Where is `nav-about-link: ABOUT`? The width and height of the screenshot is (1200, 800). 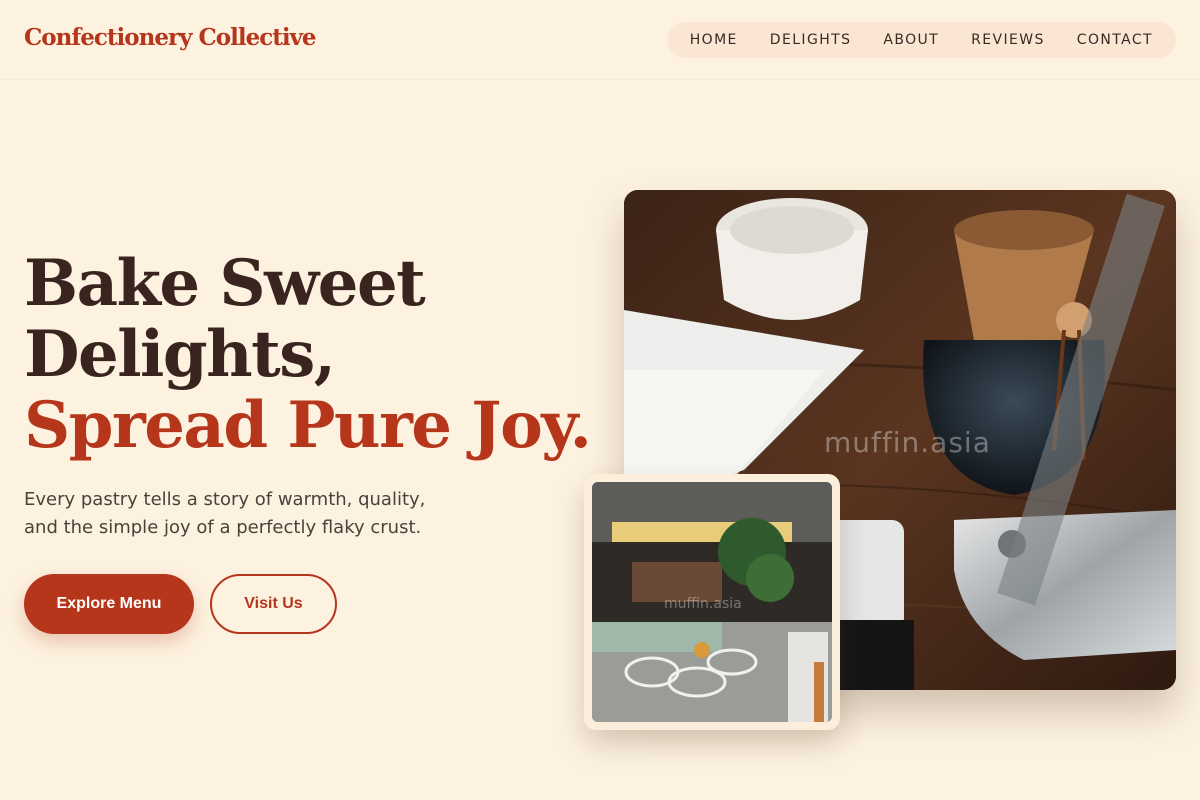
nav-about-link: ABOUT is located at coordinates (911, 40).